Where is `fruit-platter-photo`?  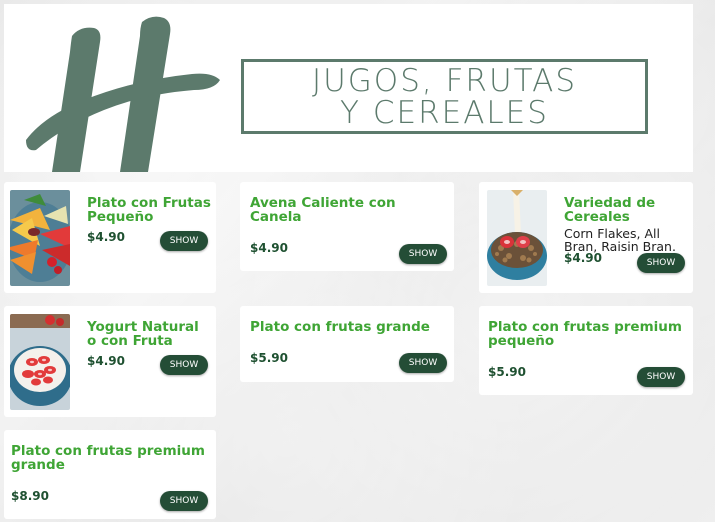
fruit-platter-photo is located at coordinates (40, 238).